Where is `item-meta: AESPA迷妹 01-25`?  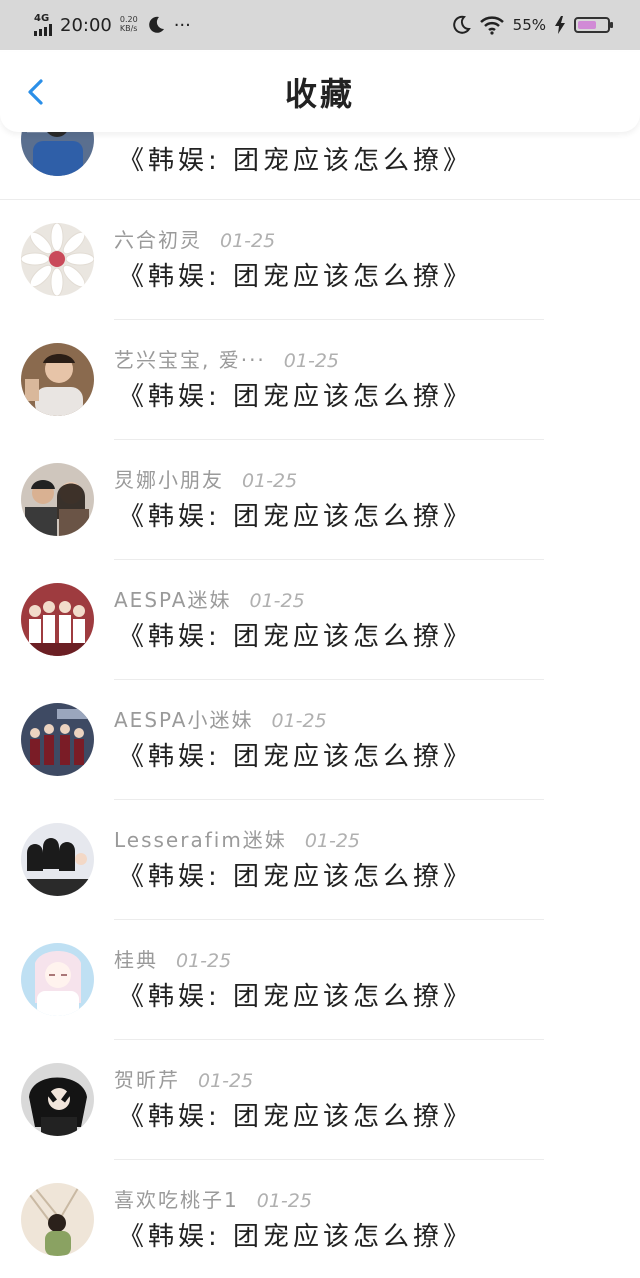
item-meta: AESPA迷妹 01-25 is located at coordinates (209, 598).